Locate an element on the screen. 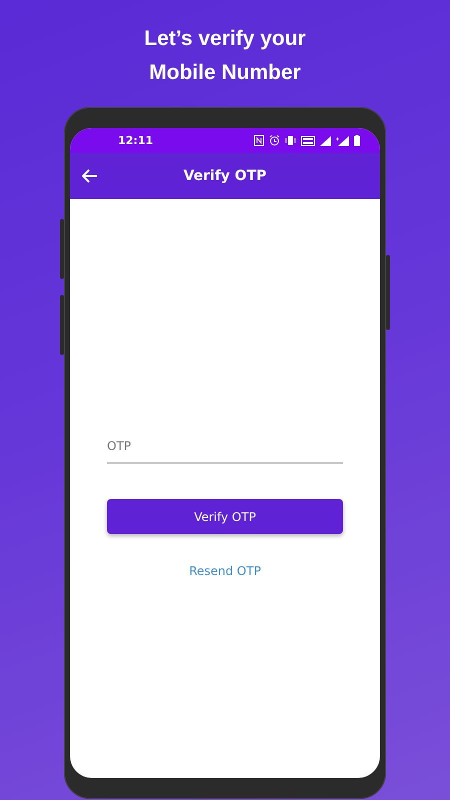  status-time: 12:11 is located at coordinates (136, 140).